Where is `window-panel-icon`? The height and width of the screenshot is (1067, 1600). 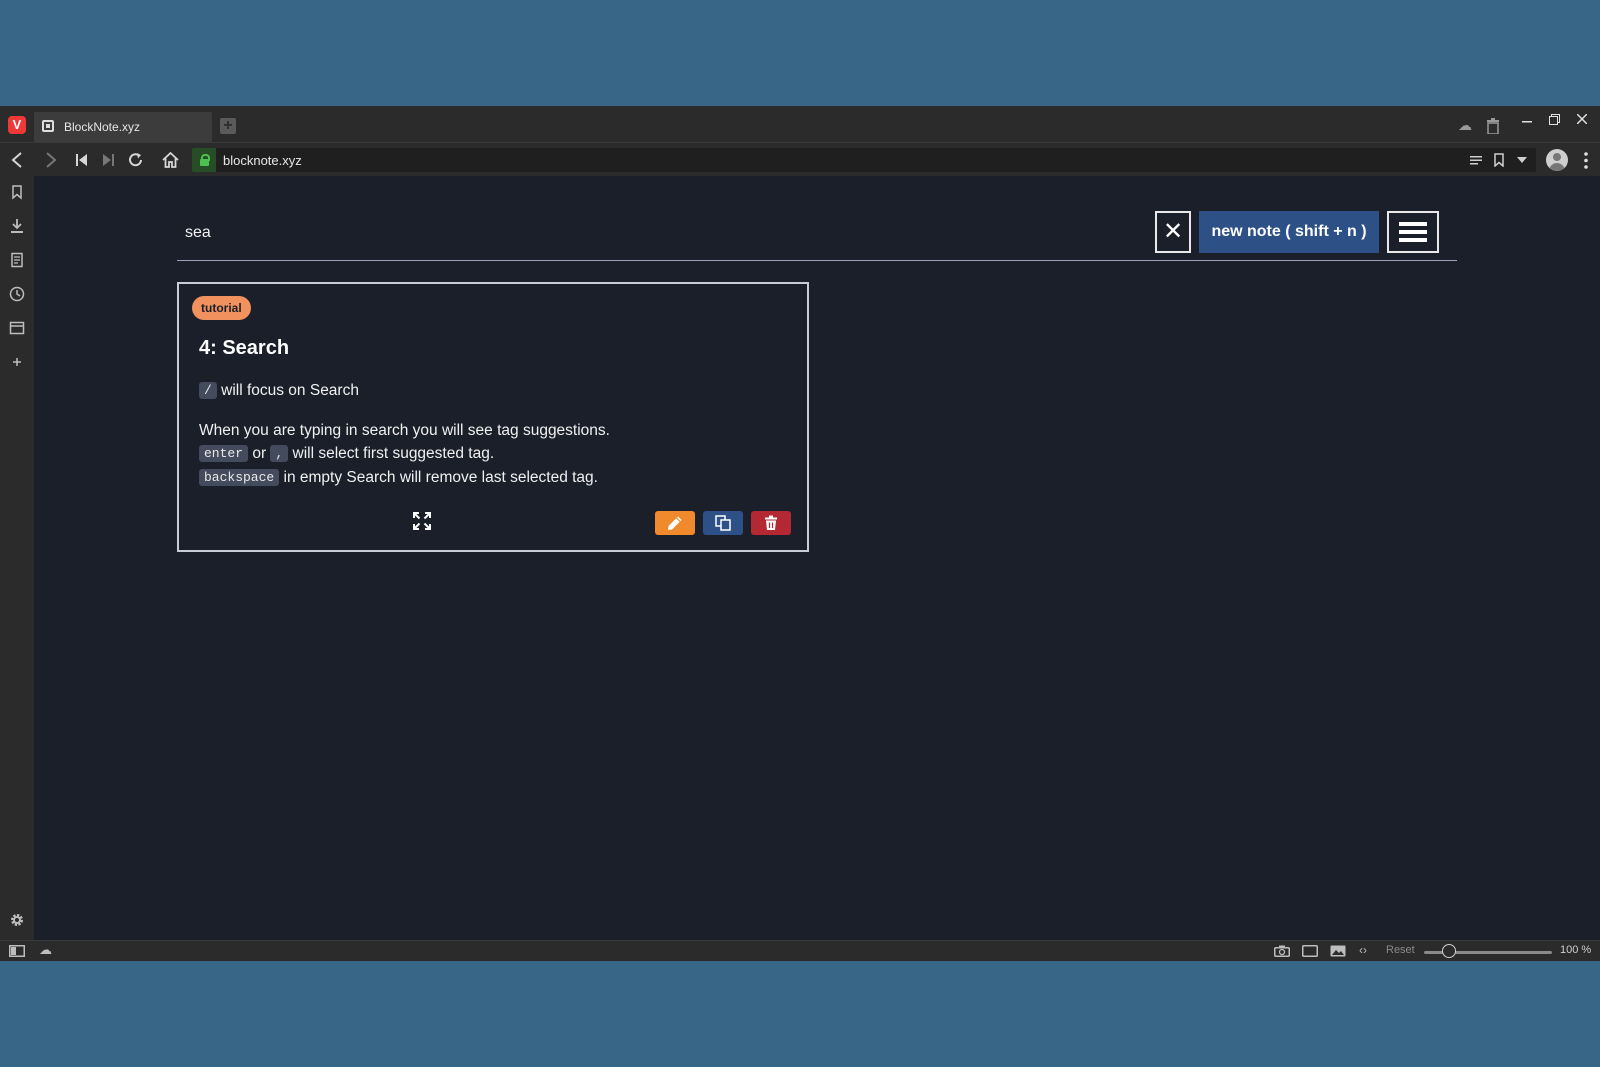 window-panel-icon is located at coordinates (17, 328).